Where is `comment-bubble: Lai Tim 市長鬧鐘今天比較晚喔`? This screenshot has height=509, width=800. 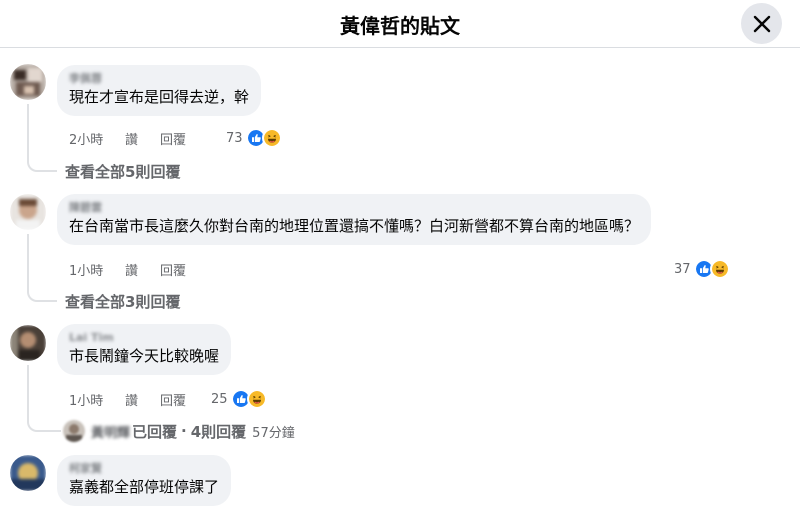 comment-bubble: Lai Tim 市長鬧鐘今天比較晚喔 is located at coordinates (144, 349).